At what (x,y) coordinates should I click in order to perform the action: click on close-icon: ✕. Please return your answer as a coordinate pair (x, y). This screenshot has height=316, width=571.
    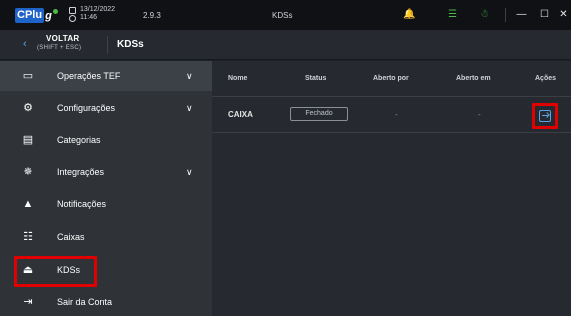
    Looking at the image, I should click on (563, 14).